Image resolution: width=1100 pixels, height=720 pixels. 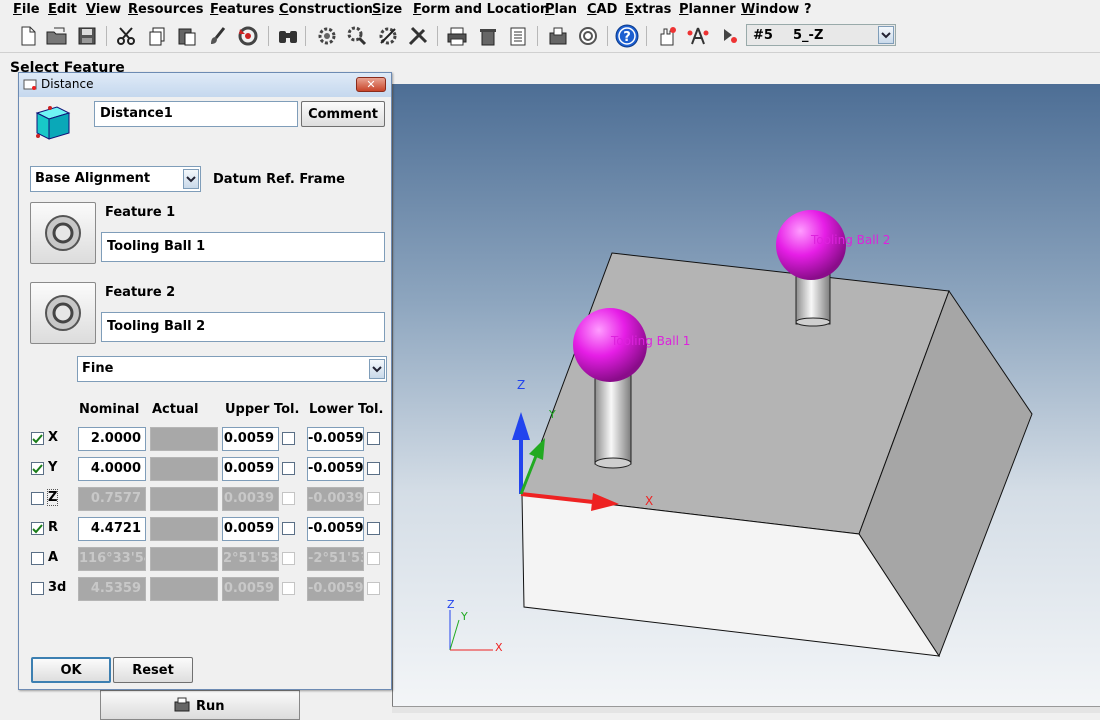 What do you see at coordinates (335, 529) in the screenshot?
I see `row-r-lower: -0.0059` at bounding box center [335, 529].